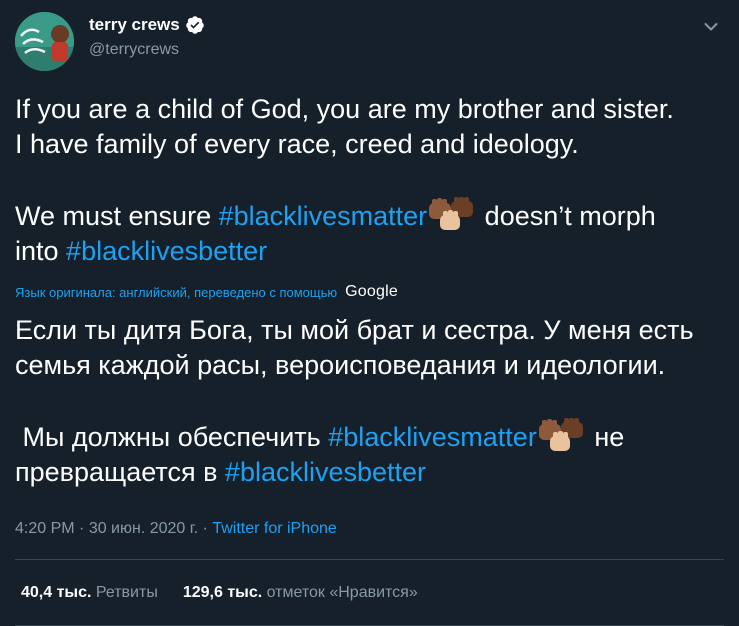 The height and width of the screenshot is (626, 739). What do you see at coordinates (605, 437) in the screenshot?
I see `text-segment: не` at bounding box center [605, 437].